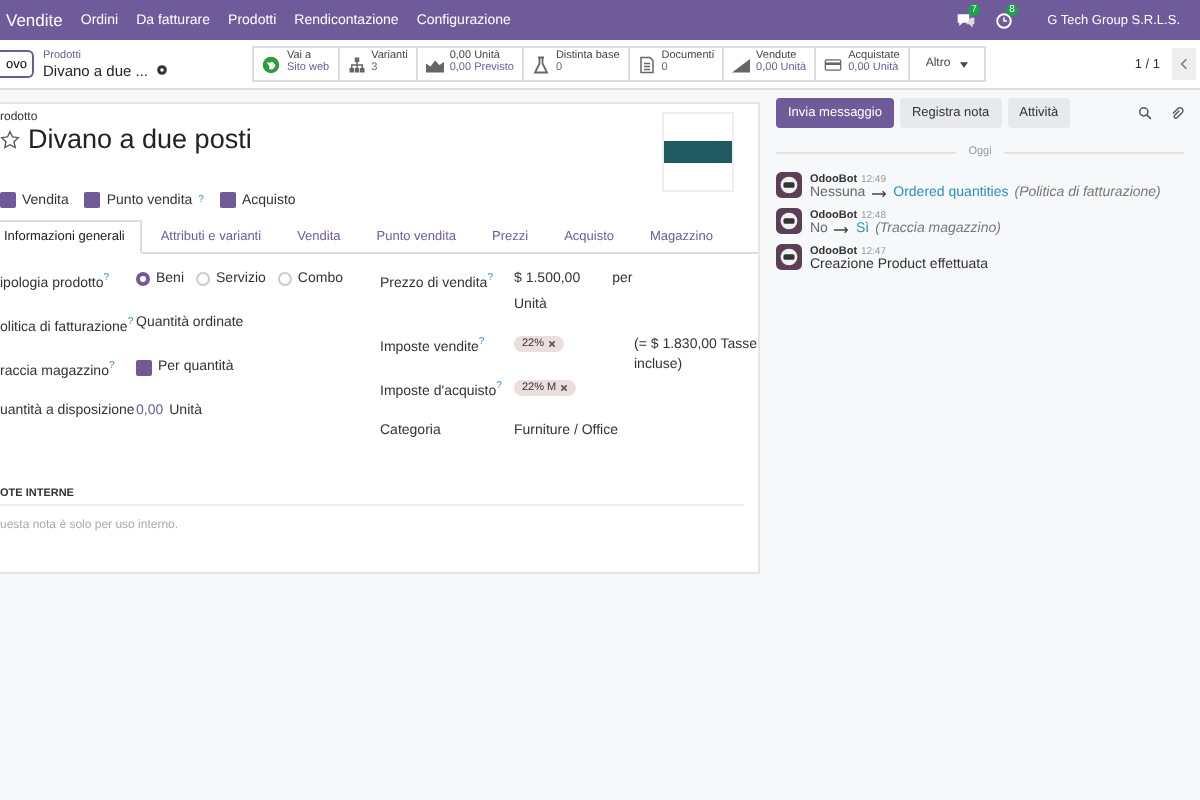  What do you see at coordinates (646, 64) in the screenshot?
I see `document-icon` at bounding box center [646, 64].